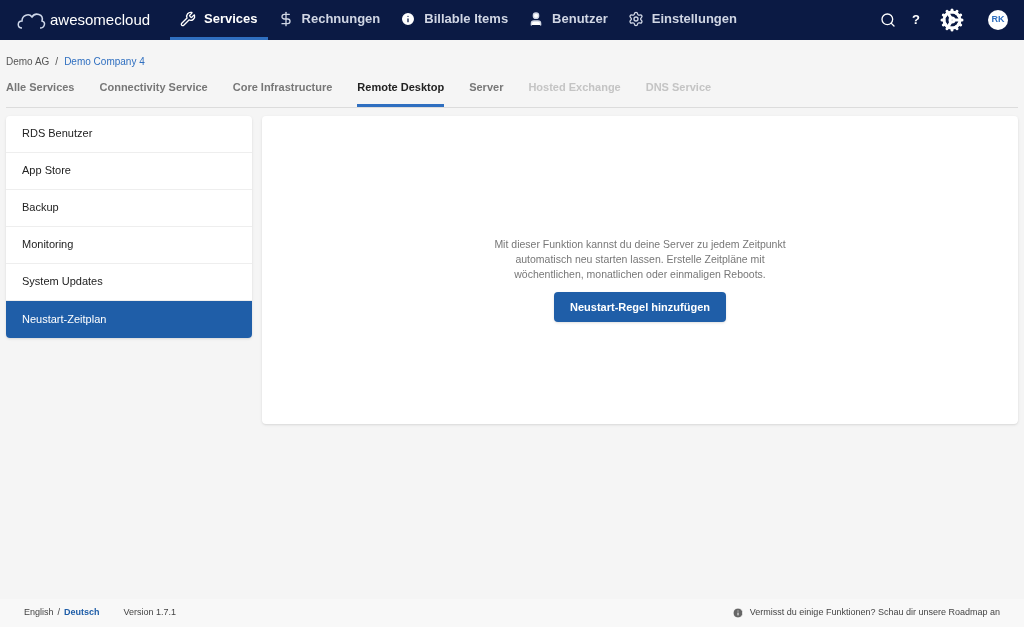  I want to click on service-tab: Connectivity Service, so click(153, 93).